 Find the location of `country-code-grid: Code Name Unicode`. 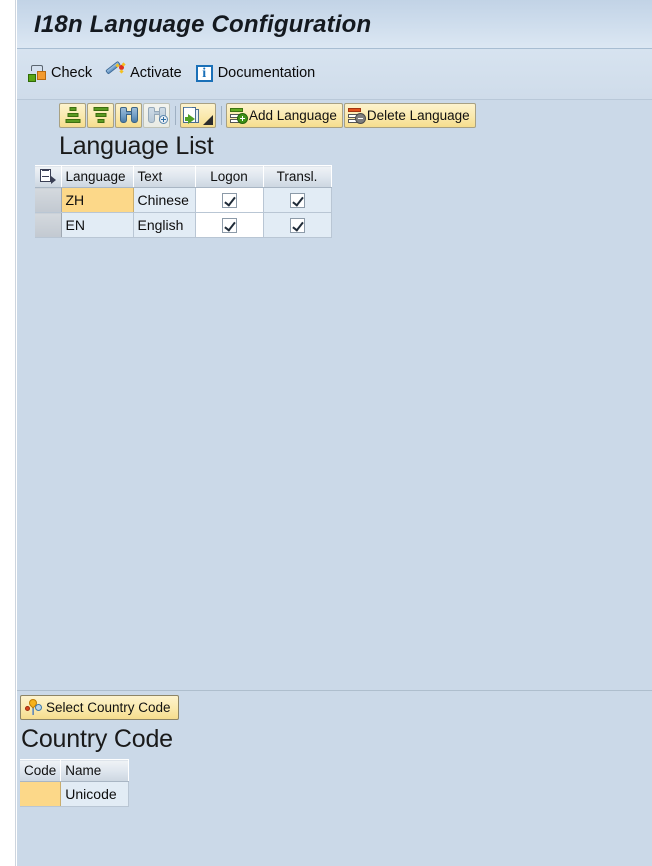

country-code-grid: Code Name Unicode is located at coordinates (334, 783).